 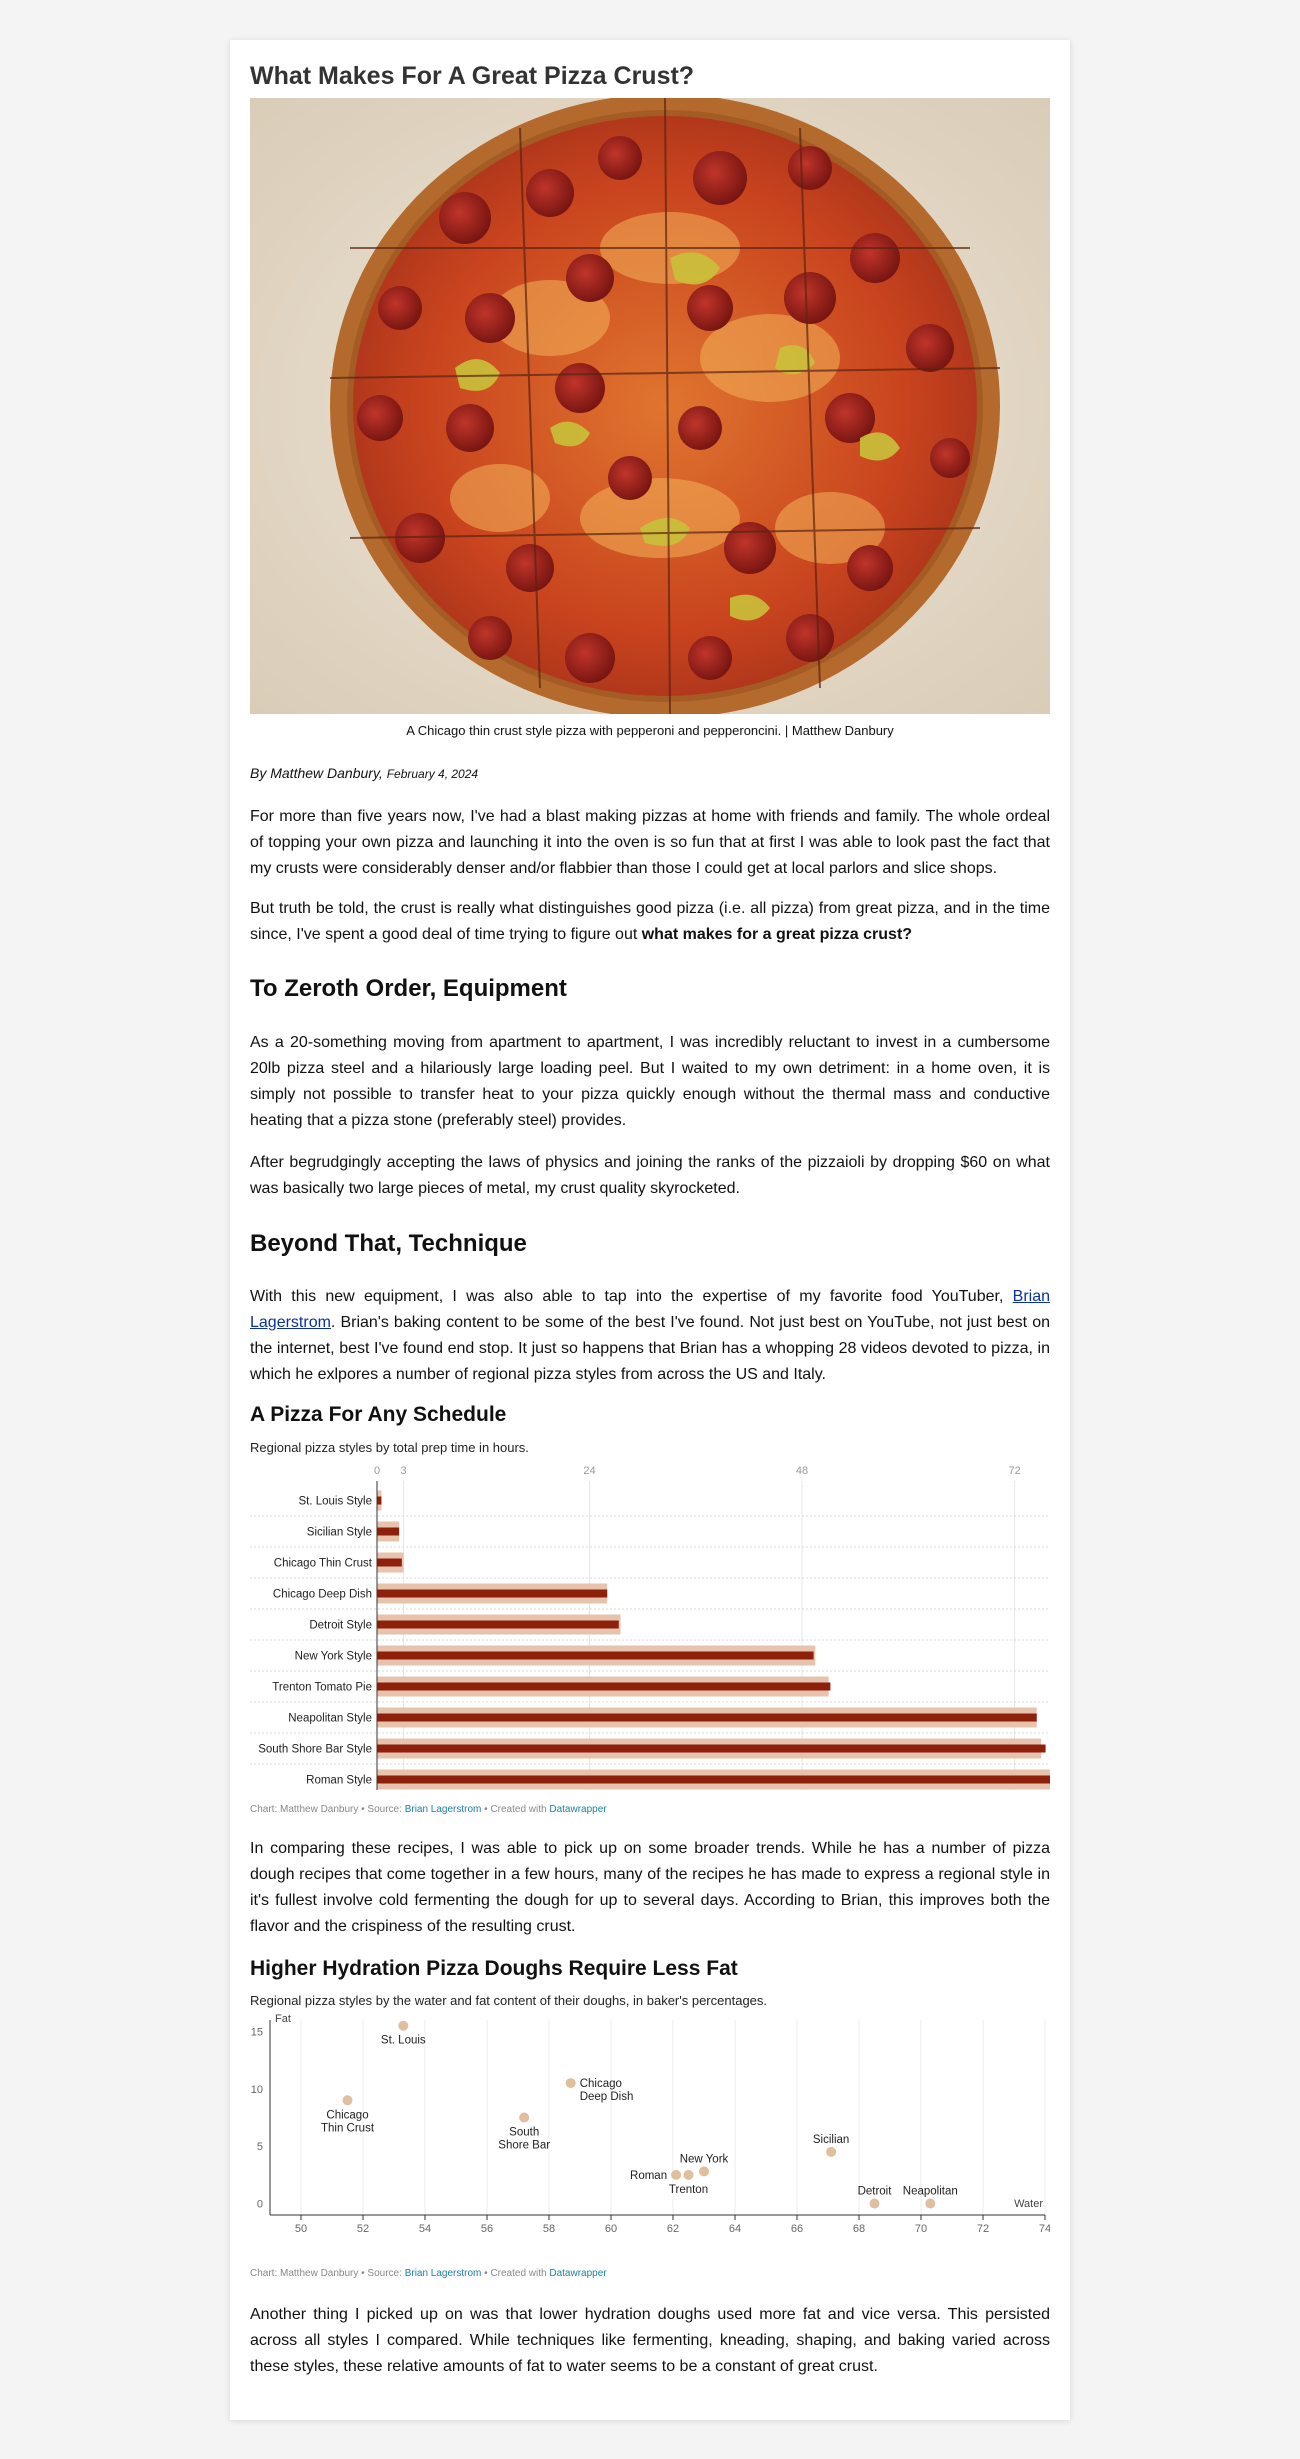 I want to click on x-tick-label: 58, so click(x=549, y=2229).